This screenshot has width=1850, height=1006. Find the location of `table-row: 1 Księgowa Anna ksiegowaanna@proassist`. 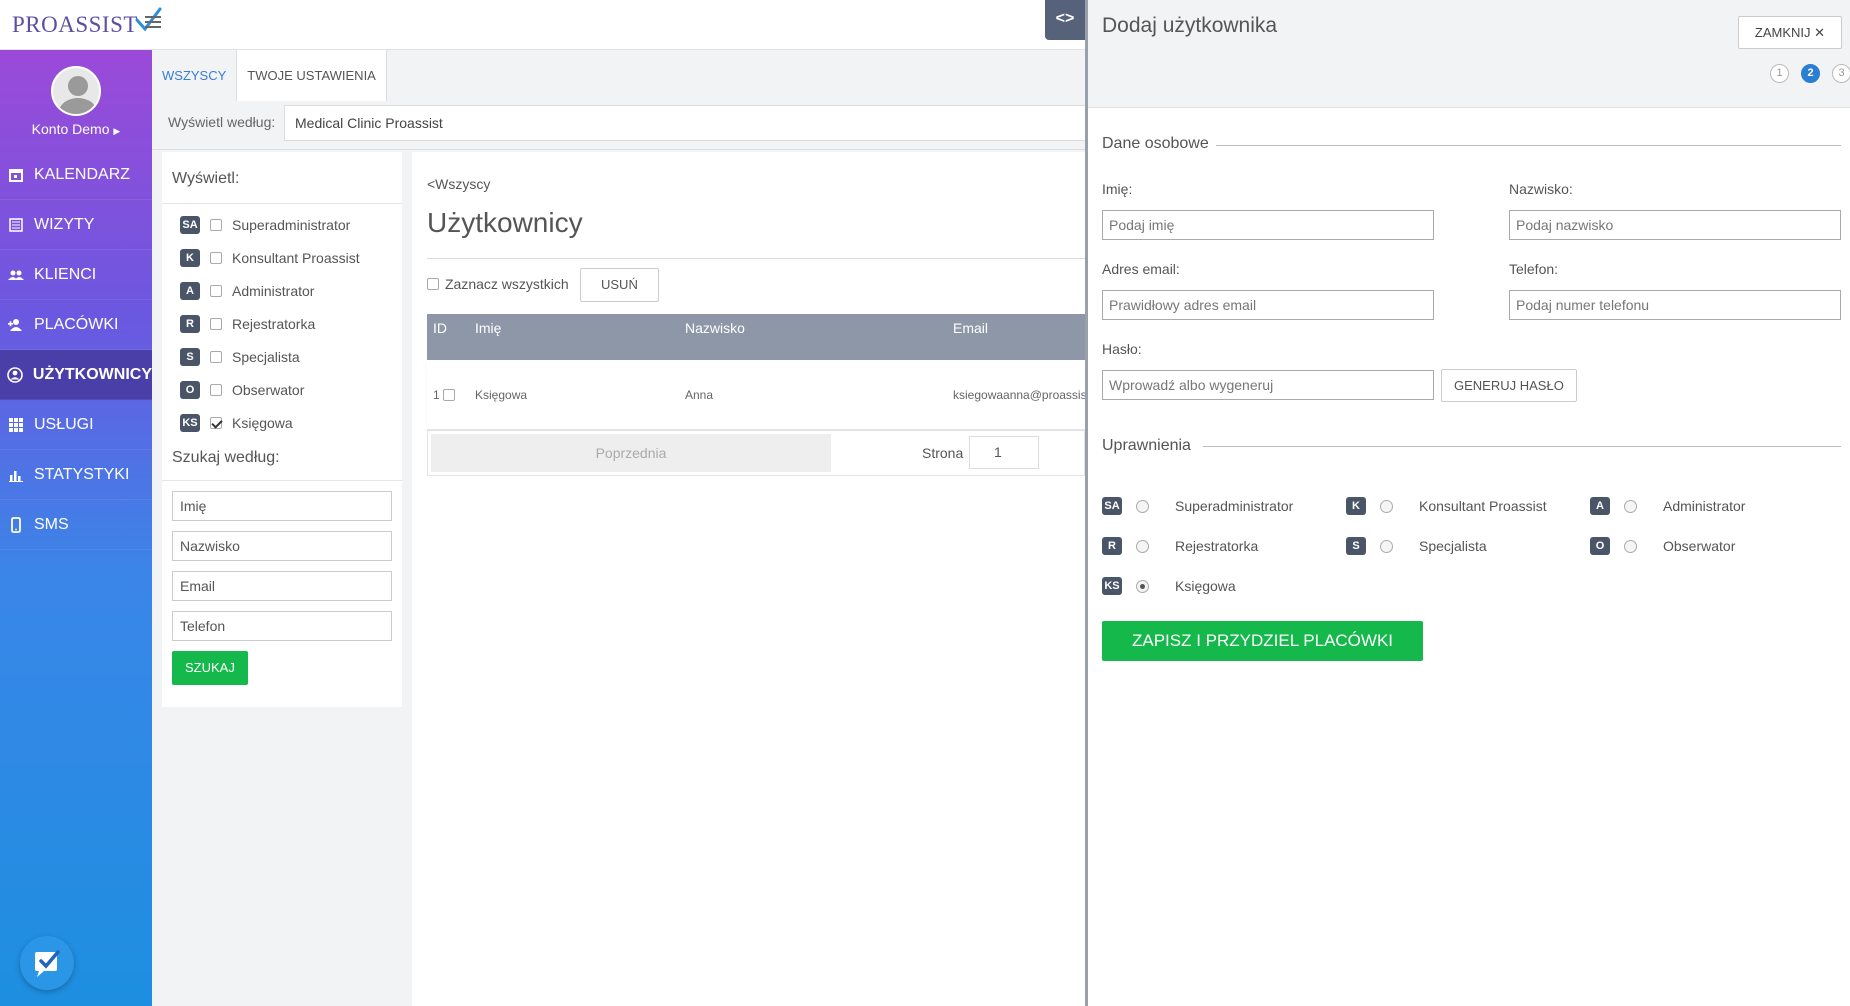

table-row: 1 Księgowa Anna ksiegowaanna@proassist is located at coordinates (756, 395).